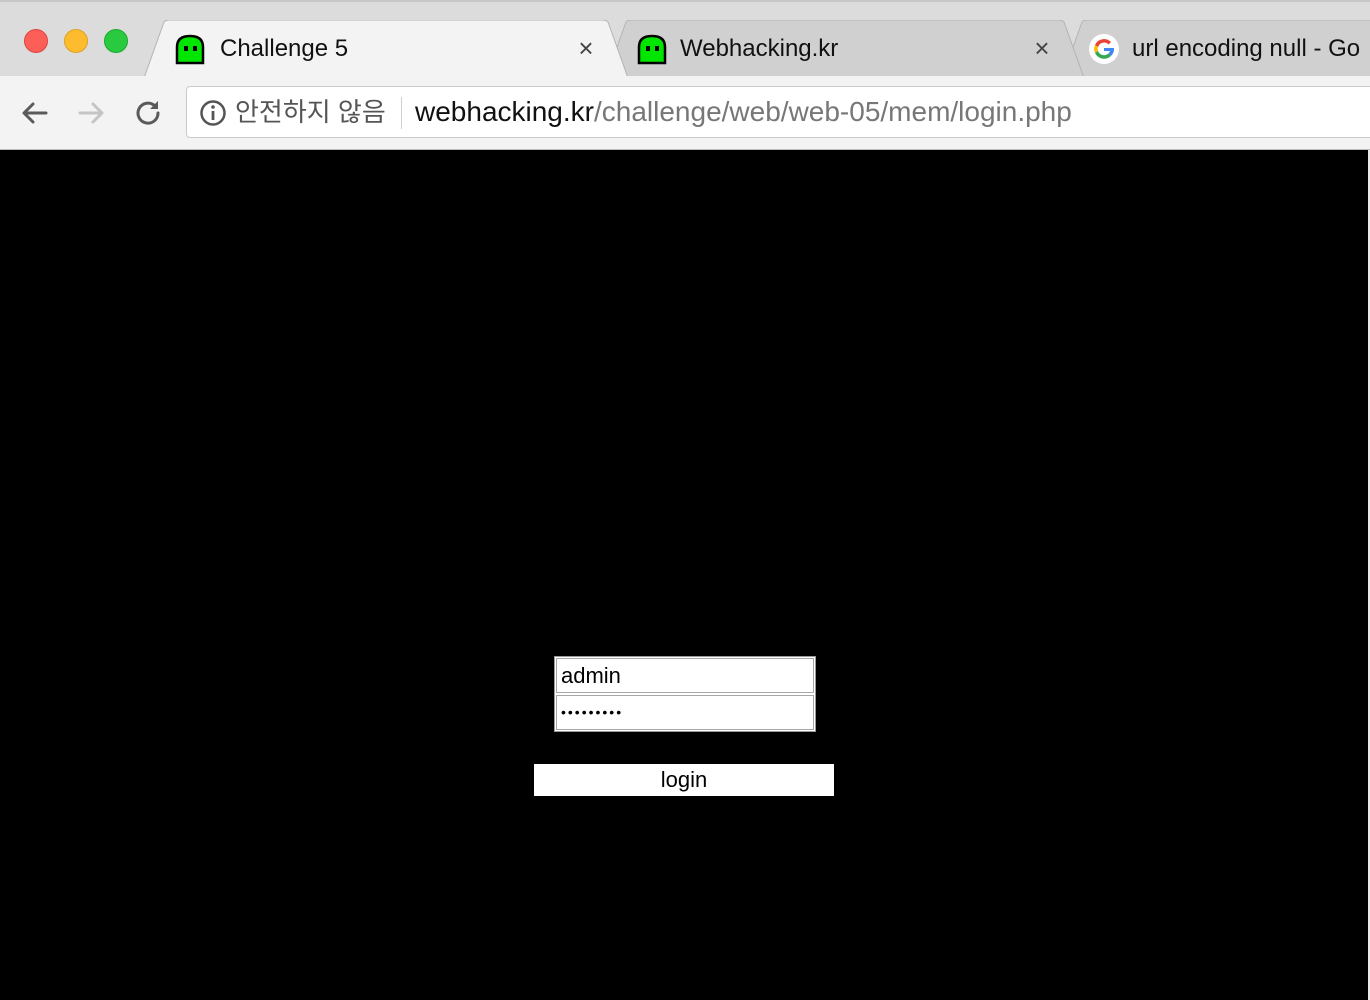 The image size is (1370, 1000). I want to click on tab-challenge-5: Challenge 5 ×, so click(387, 48).